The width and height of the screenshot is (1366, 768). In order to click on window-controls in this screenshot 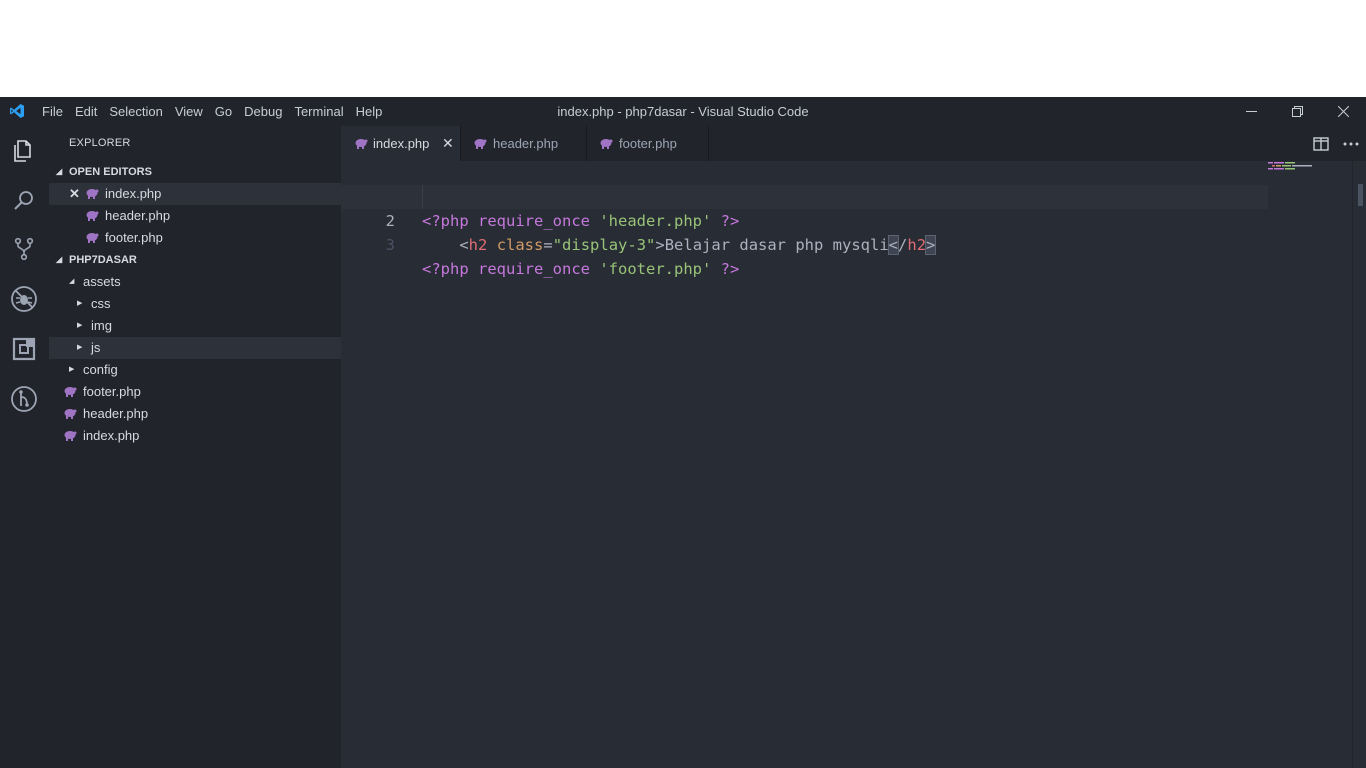, I will do `click(1297, 111)`.